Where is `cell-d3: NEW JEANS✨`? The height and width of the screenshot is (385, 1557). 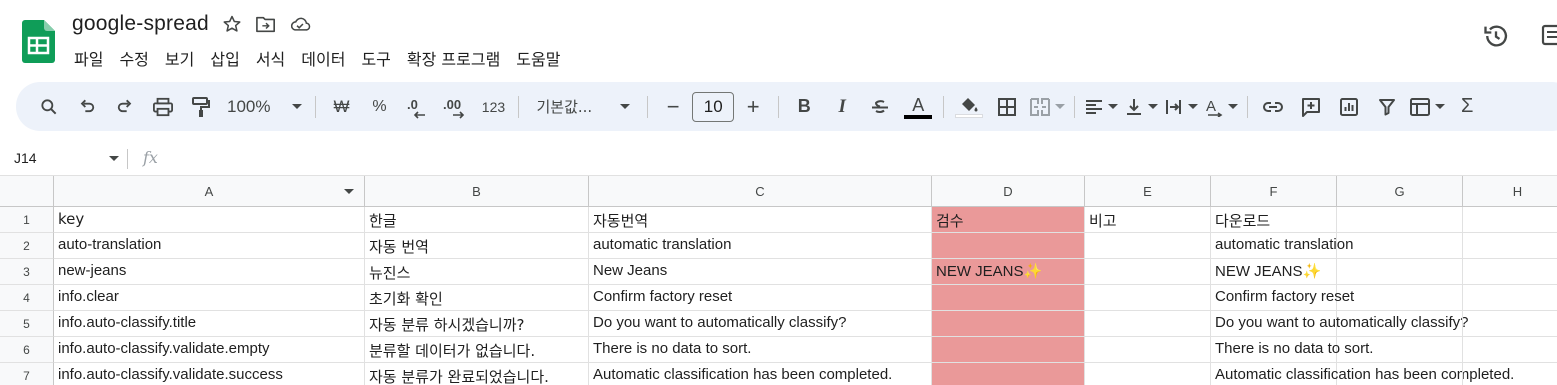
cell-d3: NEW JEANS✨ is located at coordinates (1008, 272).